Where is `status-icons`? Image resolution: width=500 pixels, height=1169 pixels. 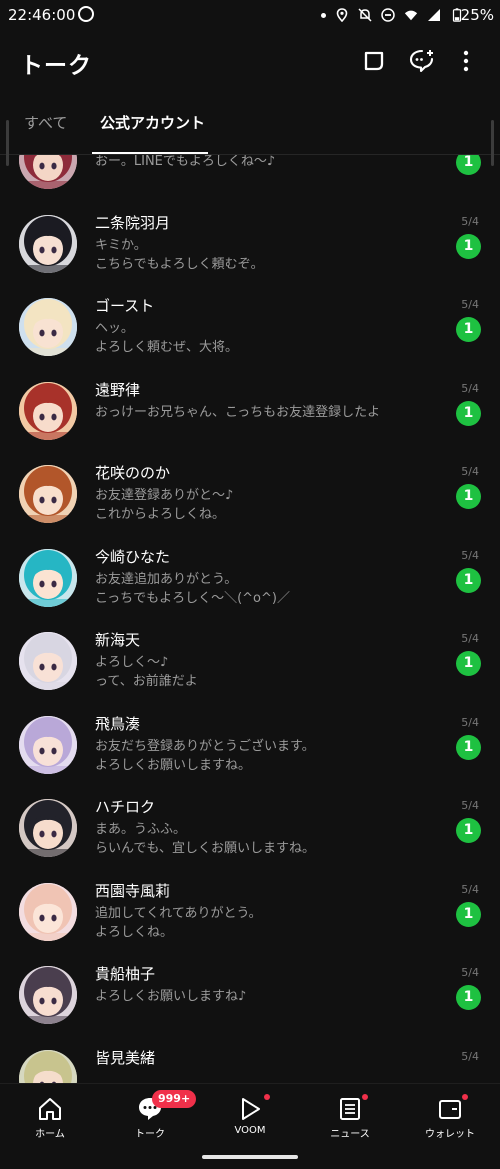 status-icons is located at coordinates (392, 15).